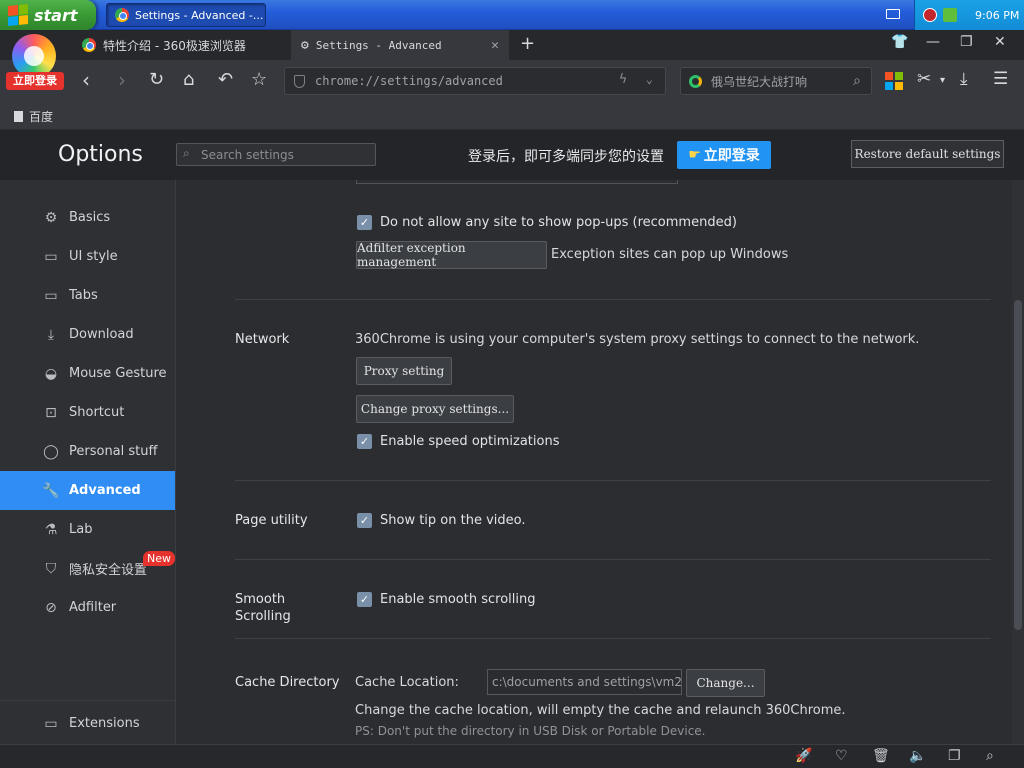 Image resolution: width=1024 pixels, height=768 pixels. Describe the element at coordinates (623, 79) in the screenshot. I see `speed-mode-icon: ϟ` at that location.